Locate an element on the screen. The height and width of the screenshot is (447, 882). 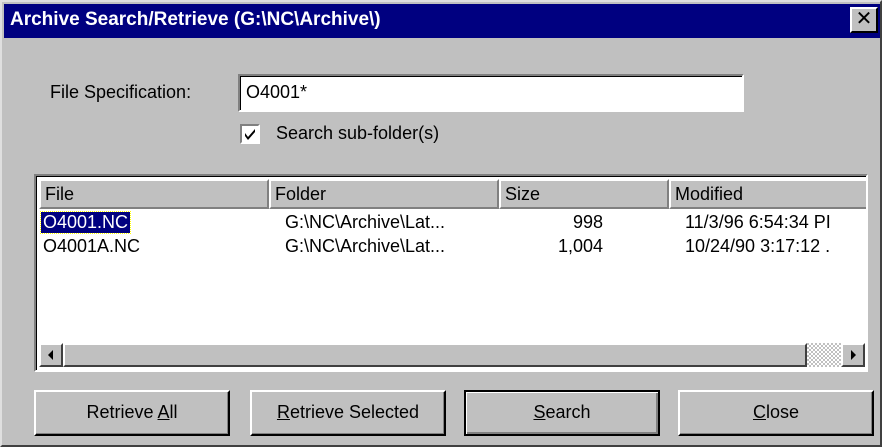
close-label-end: lose is located at coordinates (782, 412).